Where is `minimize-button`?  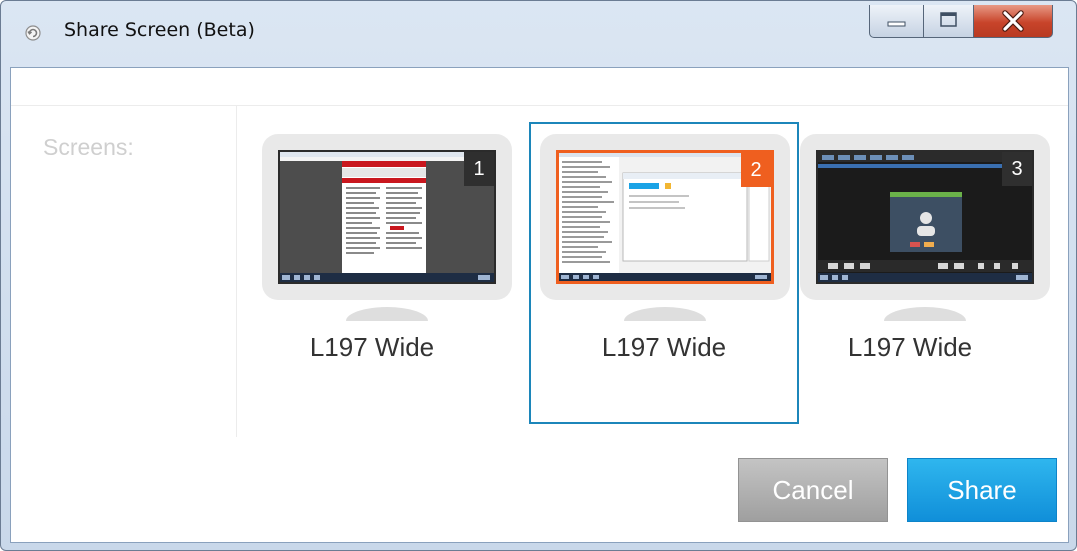
minimize-button is located at coordinates (896, 21).